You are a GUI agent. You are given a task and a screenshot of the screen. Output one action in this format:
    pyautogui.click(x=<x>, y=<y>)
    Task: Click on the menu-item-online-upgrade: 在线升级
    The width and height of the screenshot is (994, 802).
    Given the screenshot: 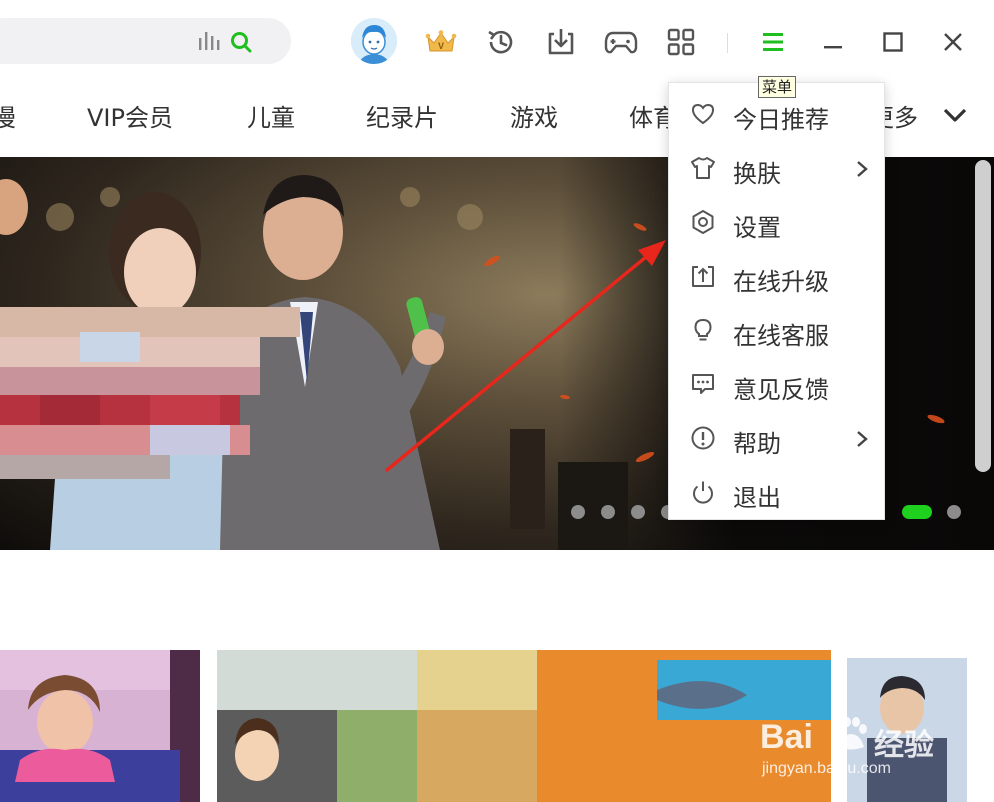 What is the action you would take?
    pyautogui.click(x=777, y=277)
    